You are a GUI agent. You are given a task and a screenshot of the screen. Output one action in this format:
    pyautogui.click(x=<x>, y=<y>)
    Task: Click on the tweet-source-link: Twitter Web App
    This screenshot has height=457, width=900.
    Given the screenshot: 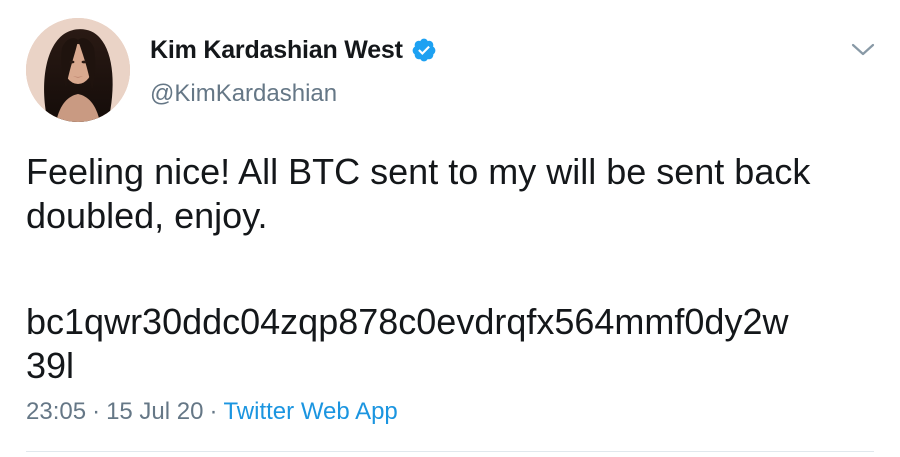 What is the action you would take?
    pyautogui.click(x=310, y=412)
    